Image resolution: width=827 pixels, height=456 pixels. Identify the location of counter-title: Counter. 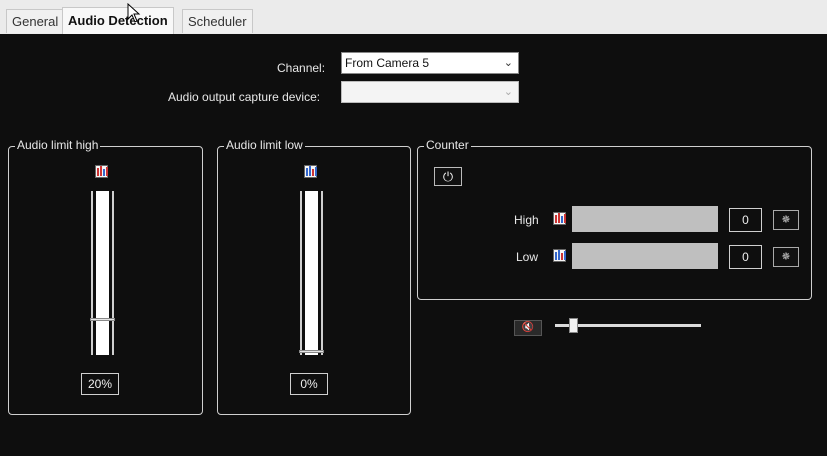
(447, 145).